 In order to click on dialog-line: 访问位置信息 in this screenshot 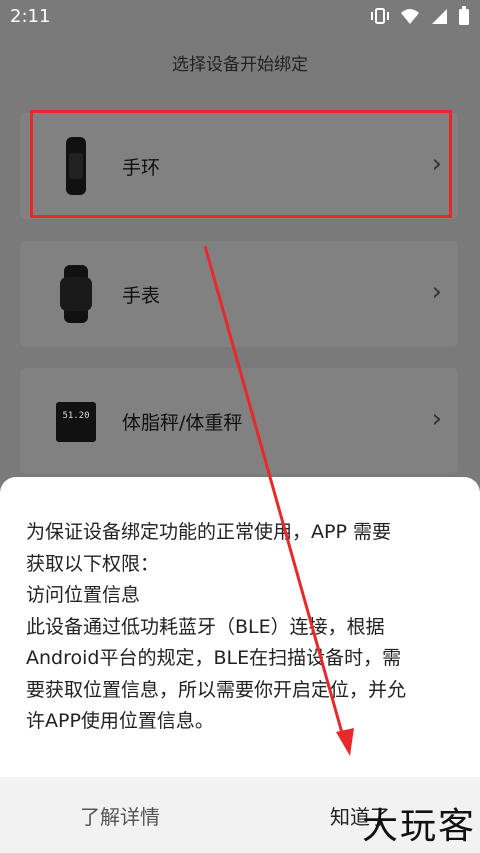, I will do `click(83, 595)`.